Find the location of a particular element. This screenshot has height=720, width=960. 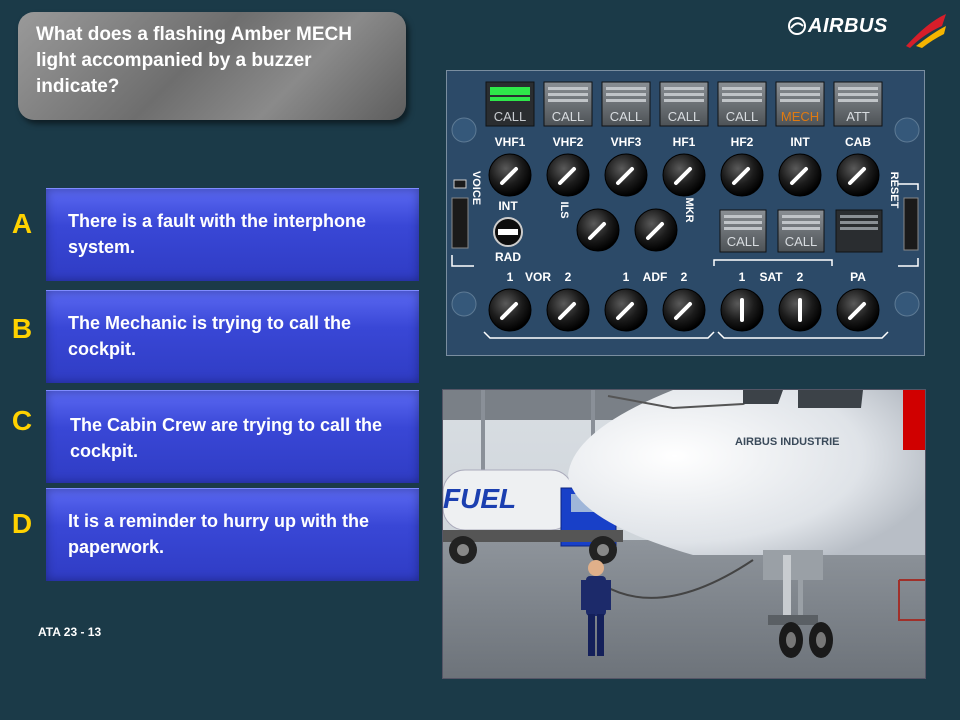

volume-knob-ils is located at coordinates (598, 230).